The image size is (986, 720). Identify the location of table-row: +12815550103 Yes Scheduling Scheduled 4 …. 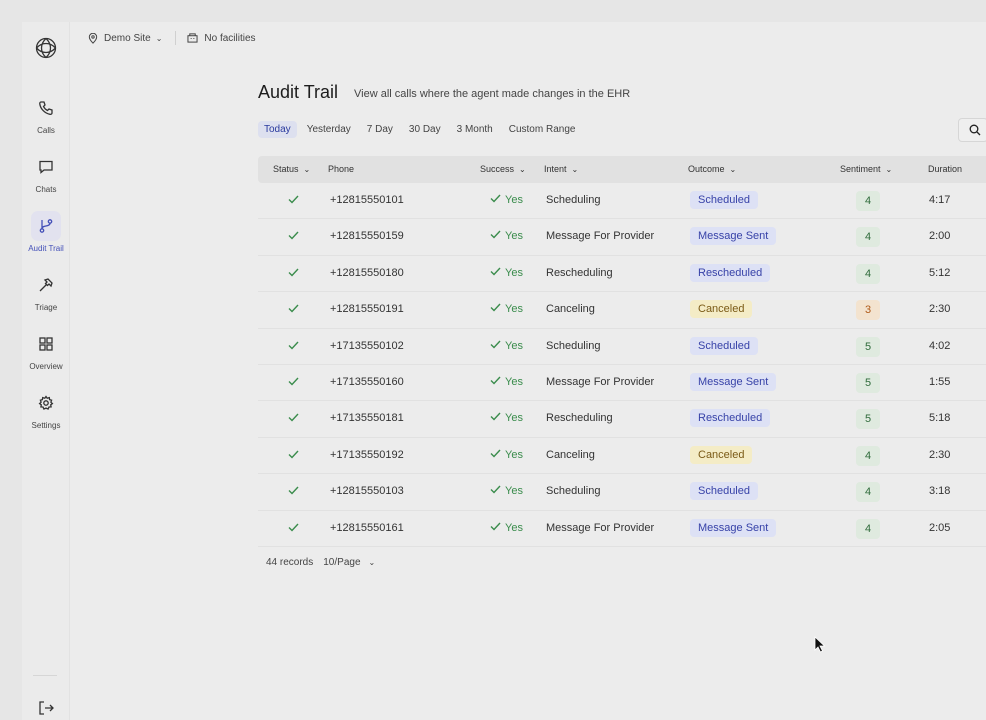
(622, 492).